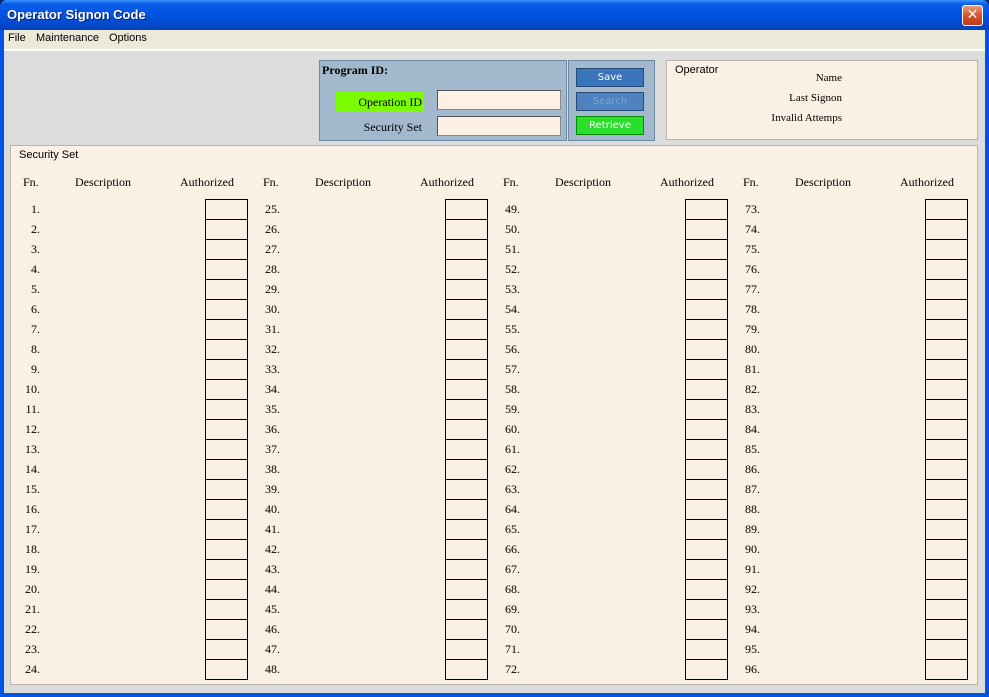  Describe the element at coordinates (128, 38) in the screenshot. I see `menu-options: Options` at that location.